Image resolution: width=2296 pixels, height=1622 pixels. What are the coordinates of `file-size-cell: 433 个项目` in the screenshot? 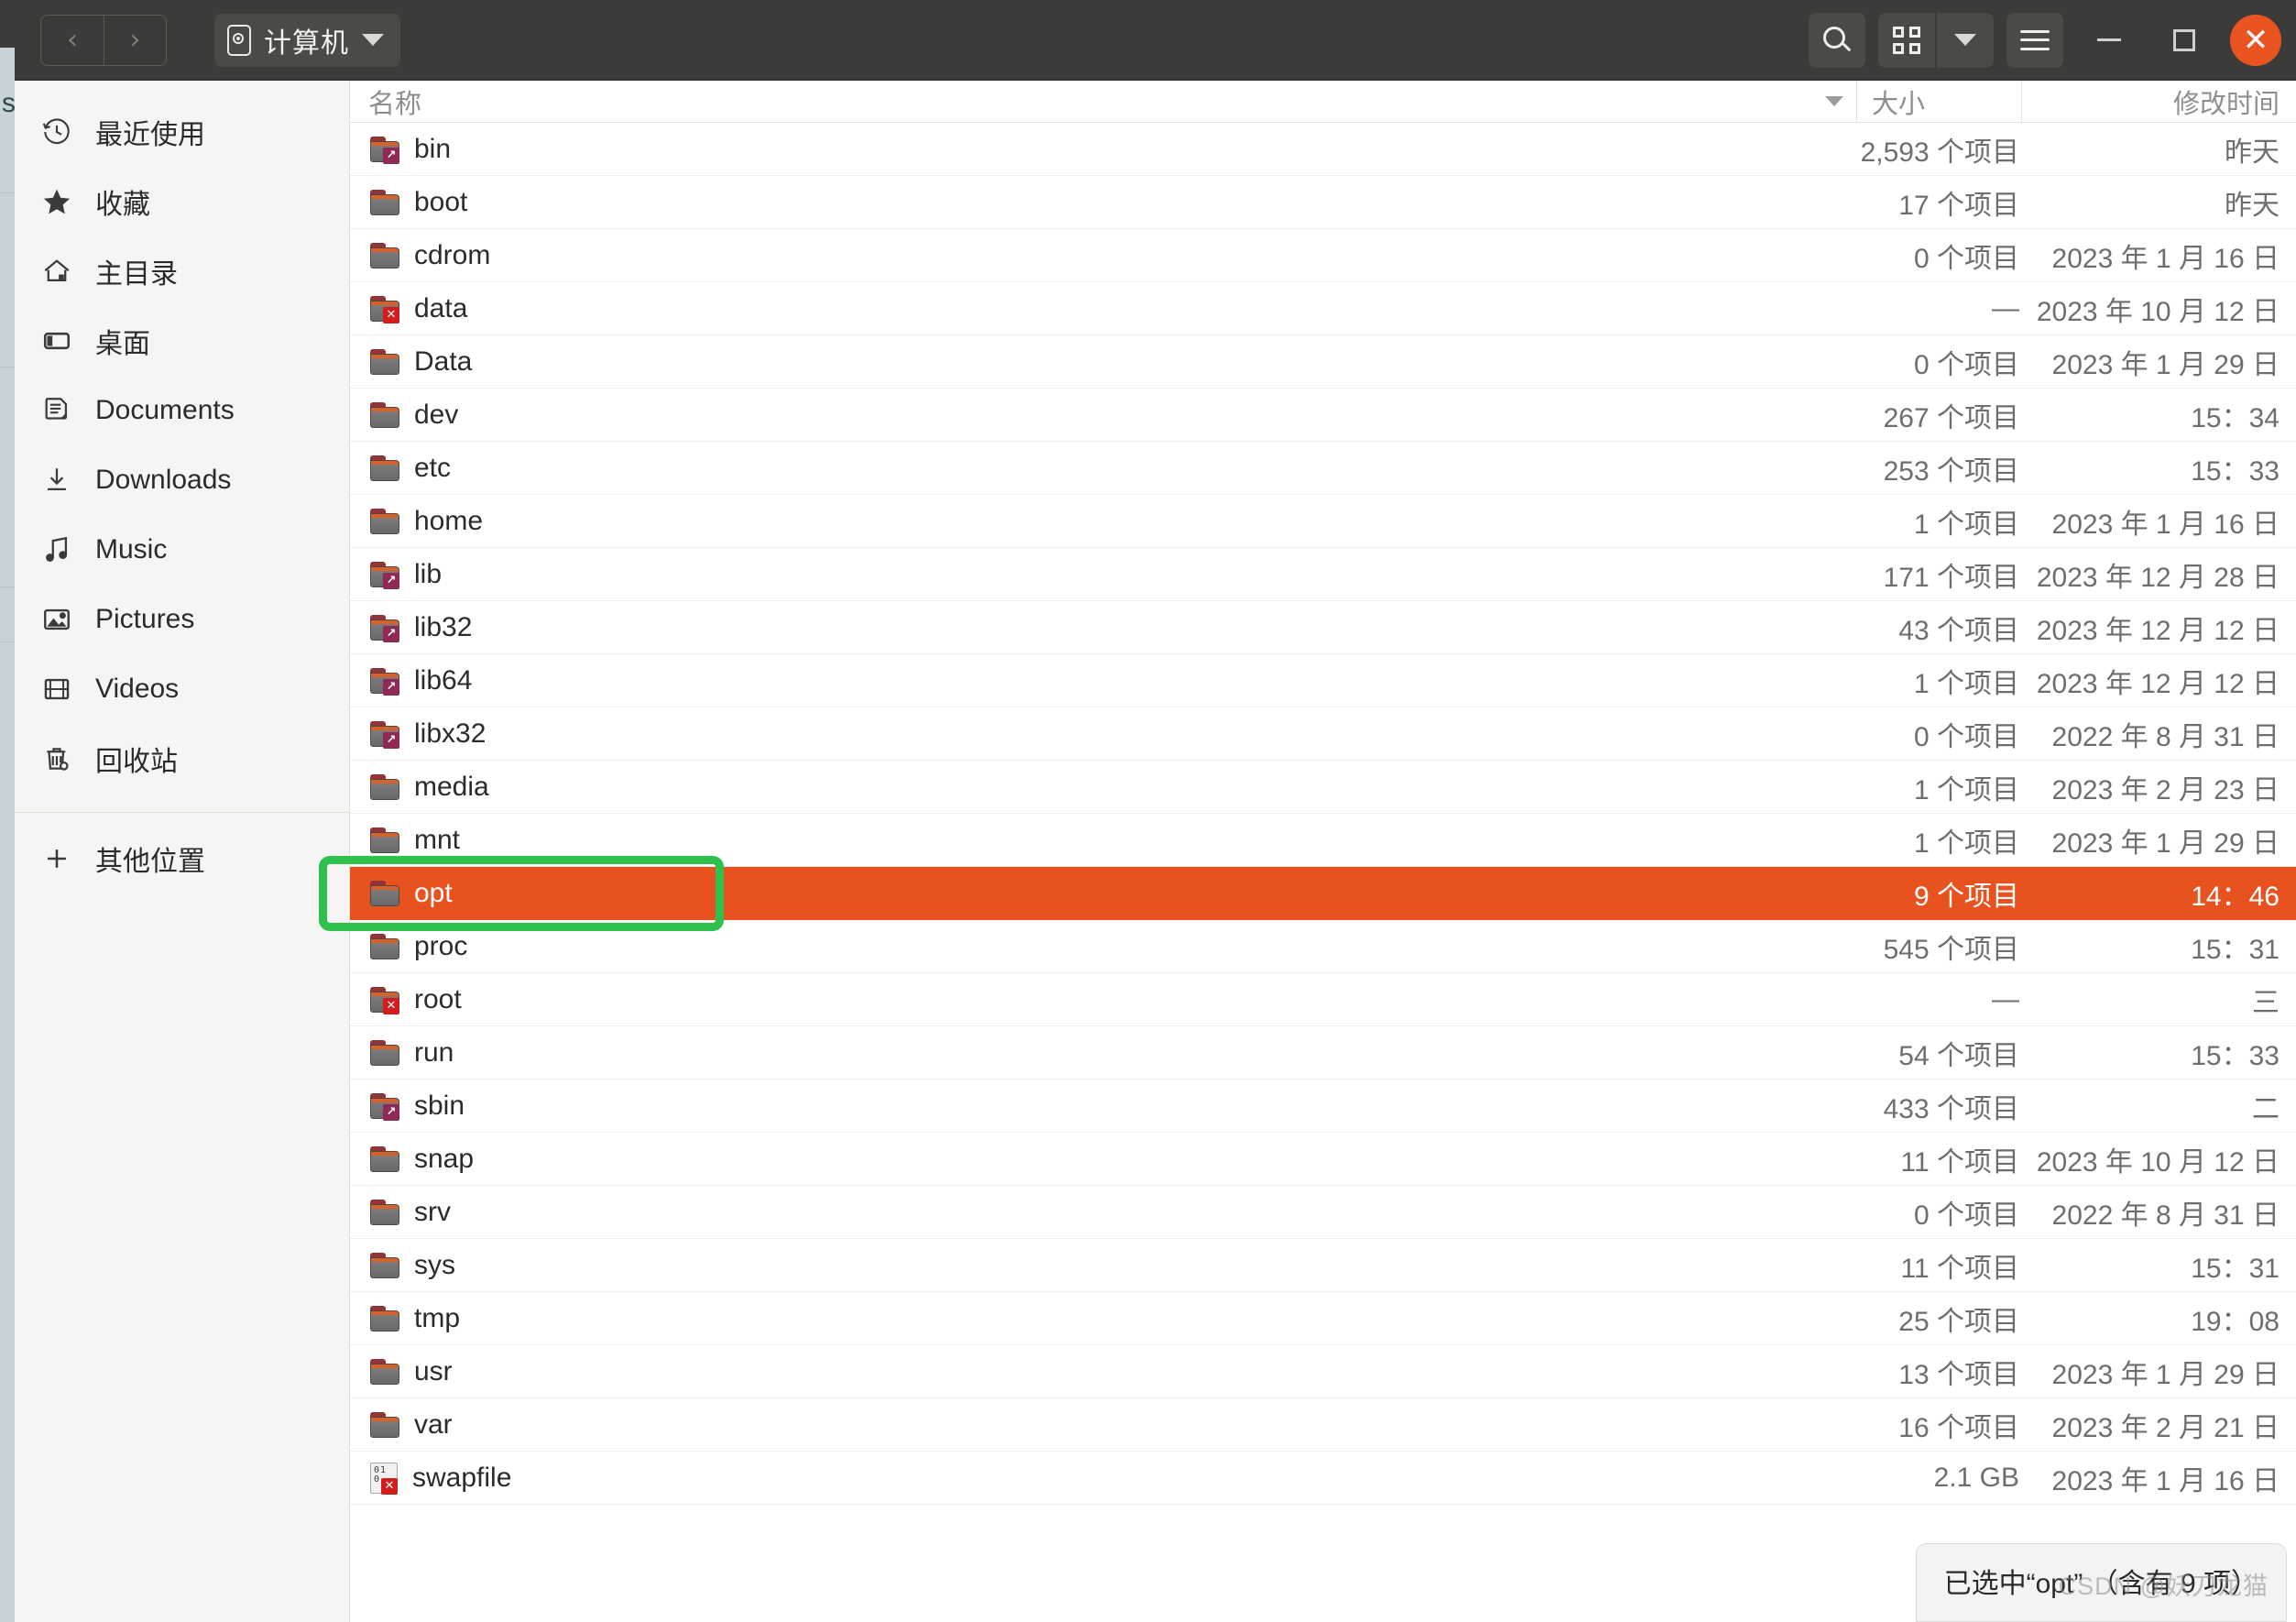 It's located at (1951, 1108).